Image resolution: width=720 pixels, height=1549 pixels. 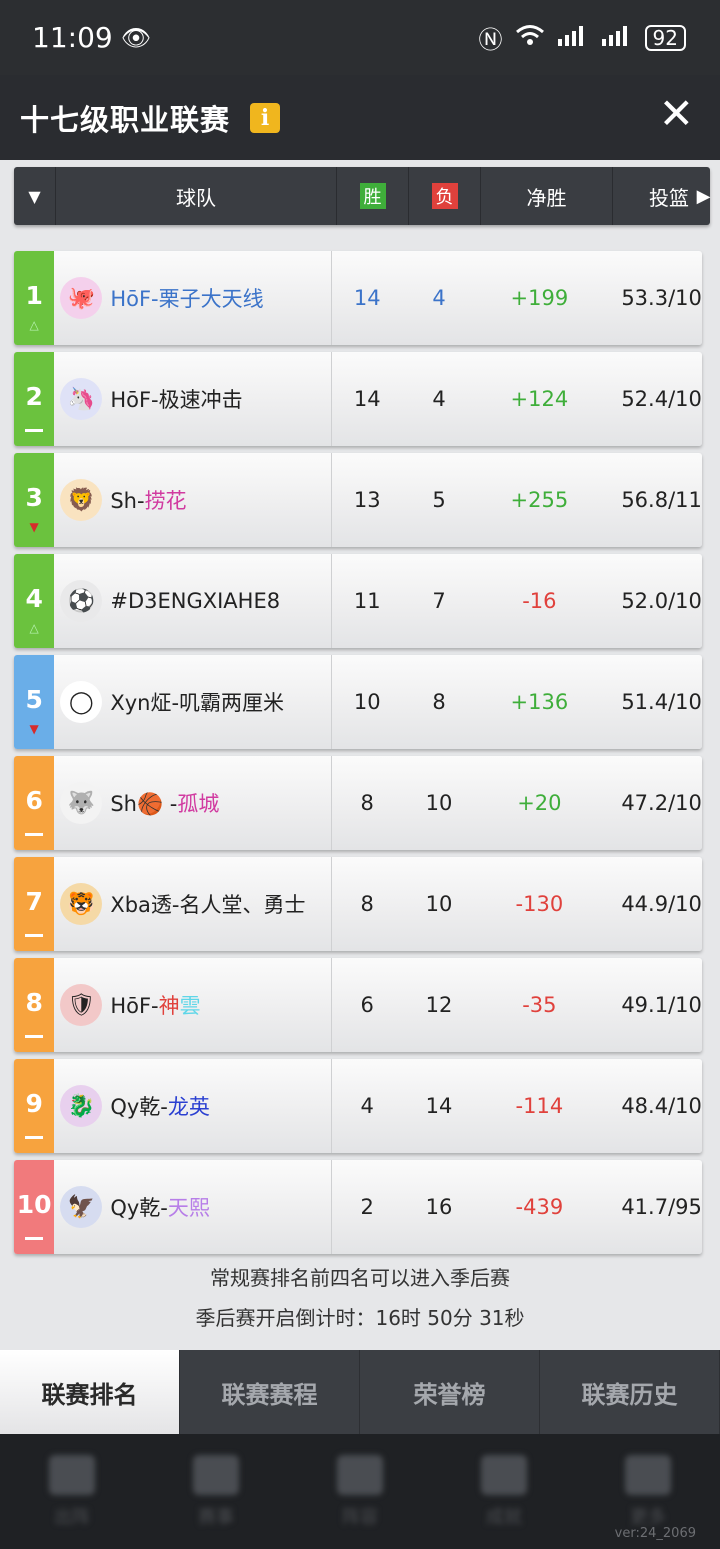 What do you see at coordinates (193, 1207) in the screenshot?
I see `team-cell: 🦅 Qy乾-天熙` at bounding box center [193, 1207].